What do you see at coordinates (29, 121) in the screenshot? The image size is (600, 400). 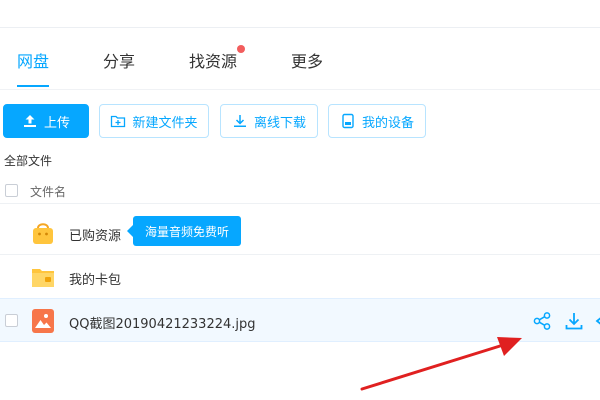 I see `upload-icon` at bounding box center [29, 121].